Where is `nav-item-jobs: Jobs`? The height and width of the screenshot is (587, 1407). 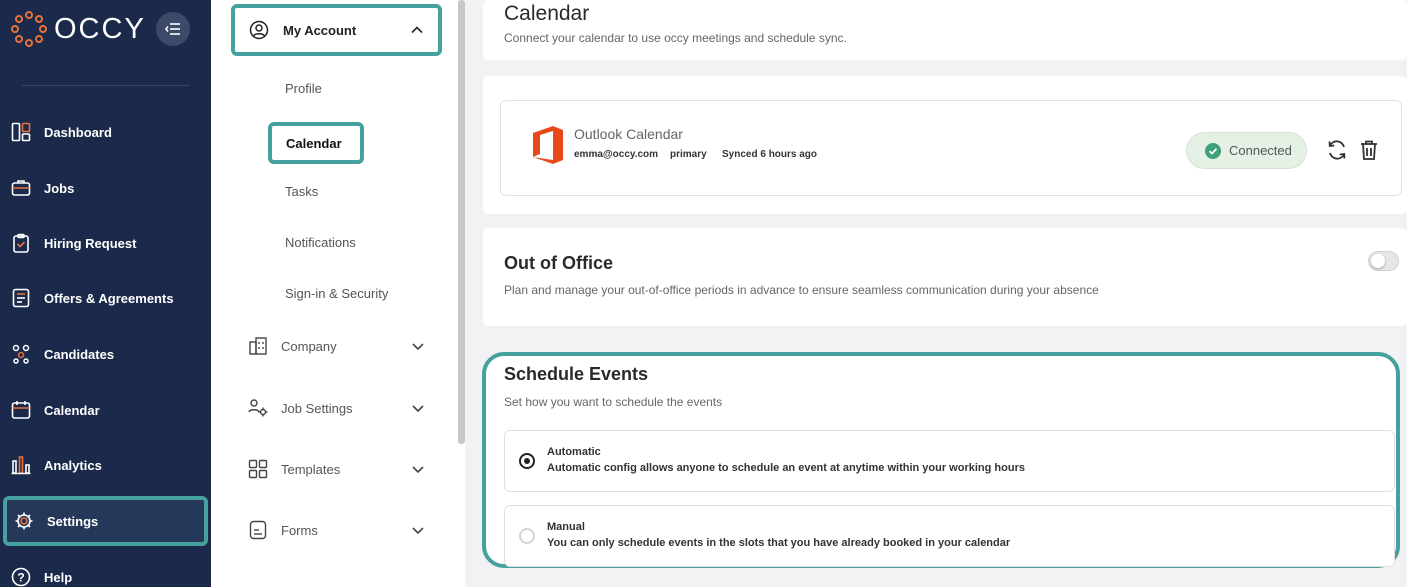 nav-item-jobs: Jobs is located at coordinates (105, 188).